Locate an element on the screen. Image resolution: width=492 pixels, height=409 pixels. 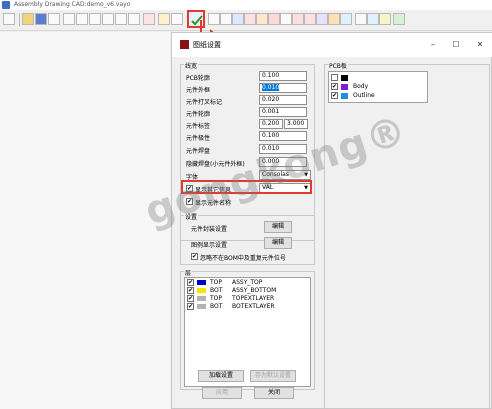
list-icon is located at coordinates (164, 19).